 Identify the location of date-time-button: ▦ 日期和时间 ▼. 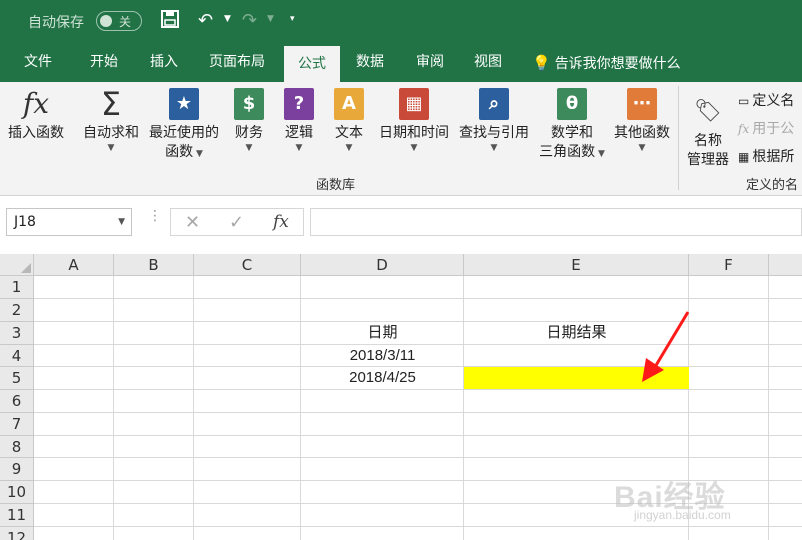
(414, 120).